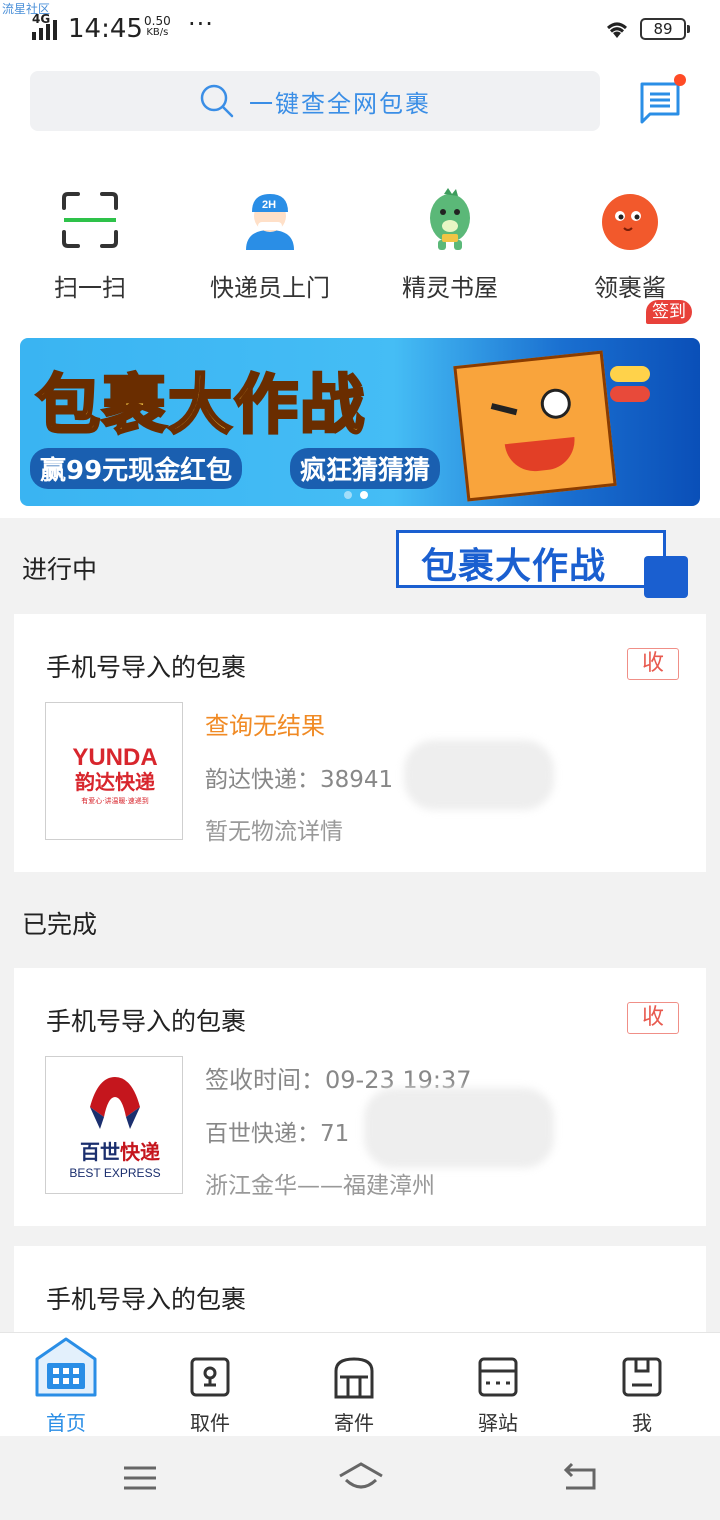  I want to click on parcel-status: 查询无结果, so click(265, 726).